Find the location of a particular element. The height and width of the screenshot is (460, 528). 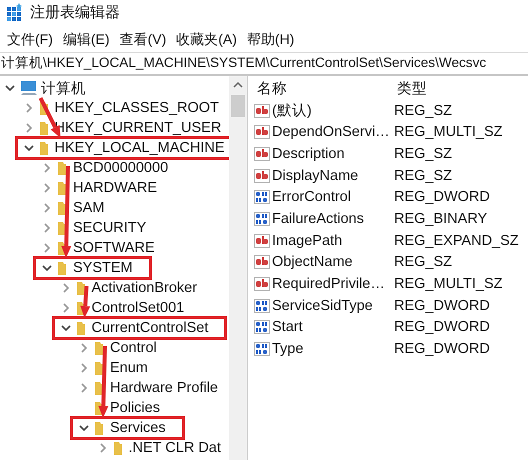

tree-item: ControlSet001 is located at coordinates (138, 308).